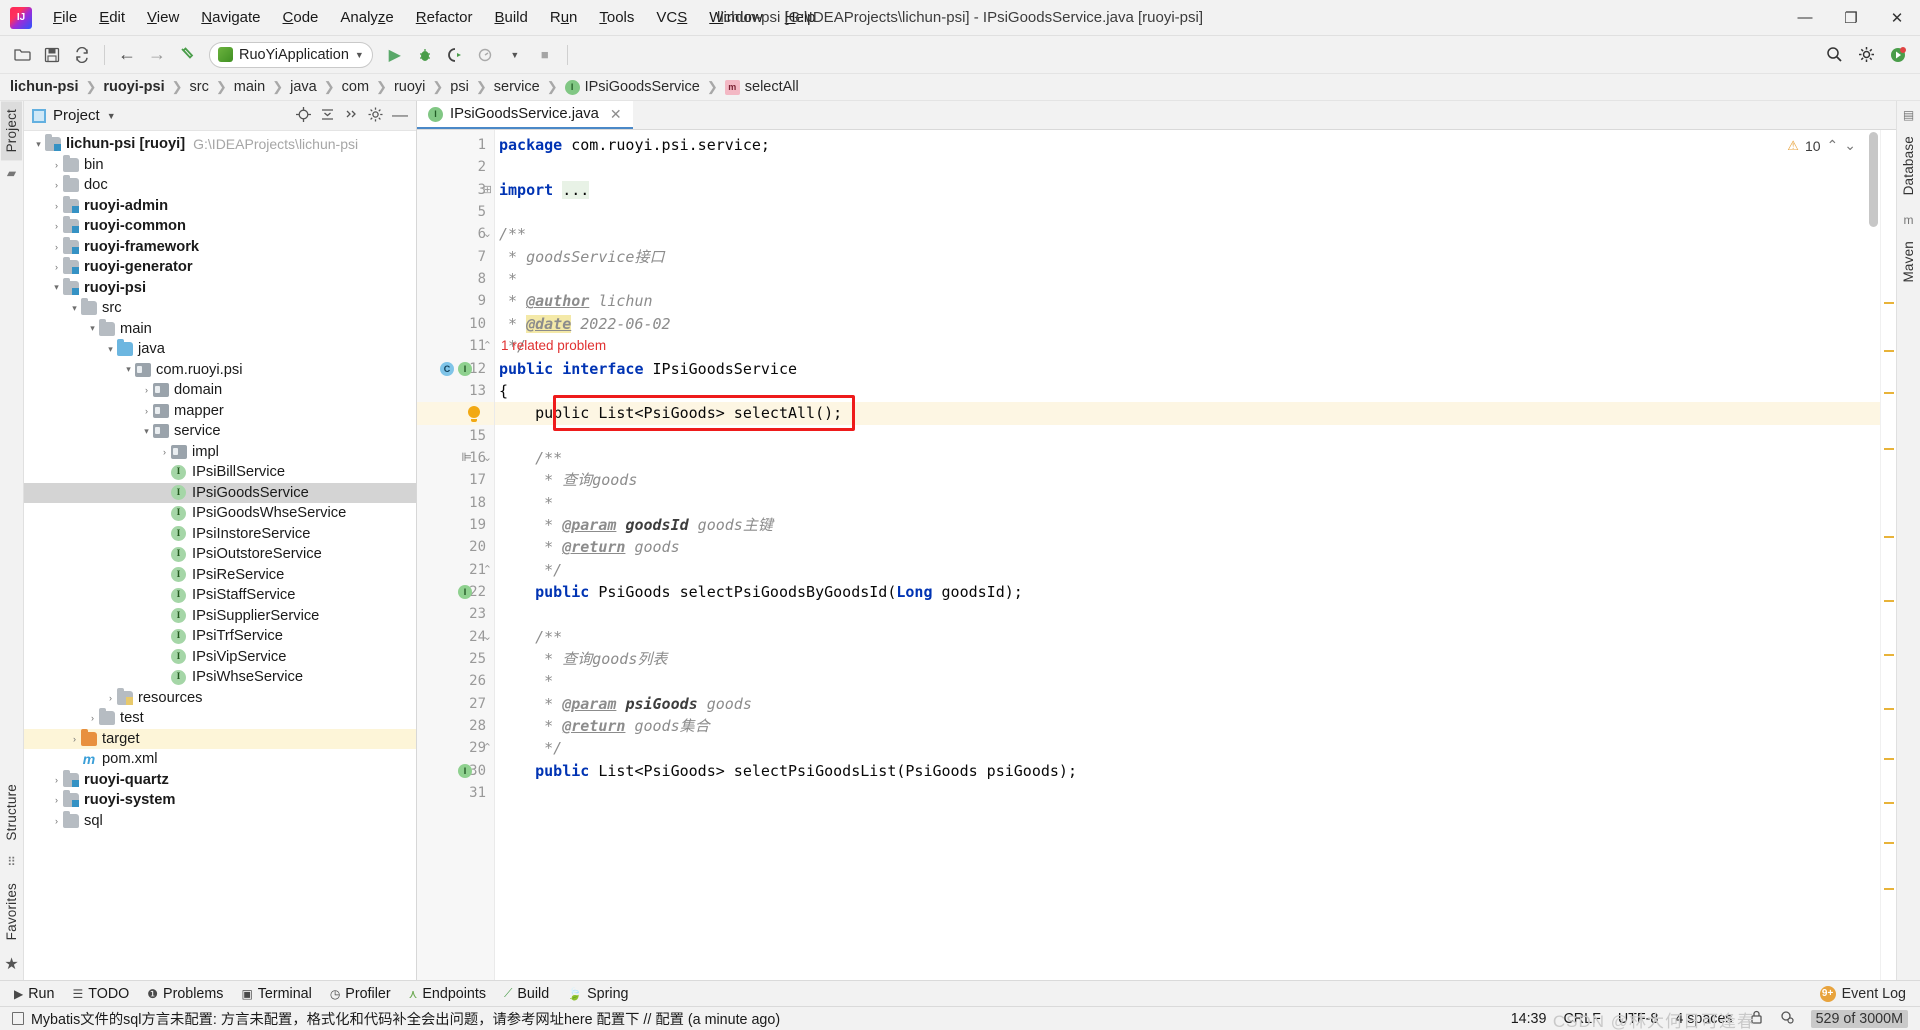 The image size is (1920, 1030). Describe the element at coordinates (400, 115) in the screenshot. I see `hide-icon: —` at that location.